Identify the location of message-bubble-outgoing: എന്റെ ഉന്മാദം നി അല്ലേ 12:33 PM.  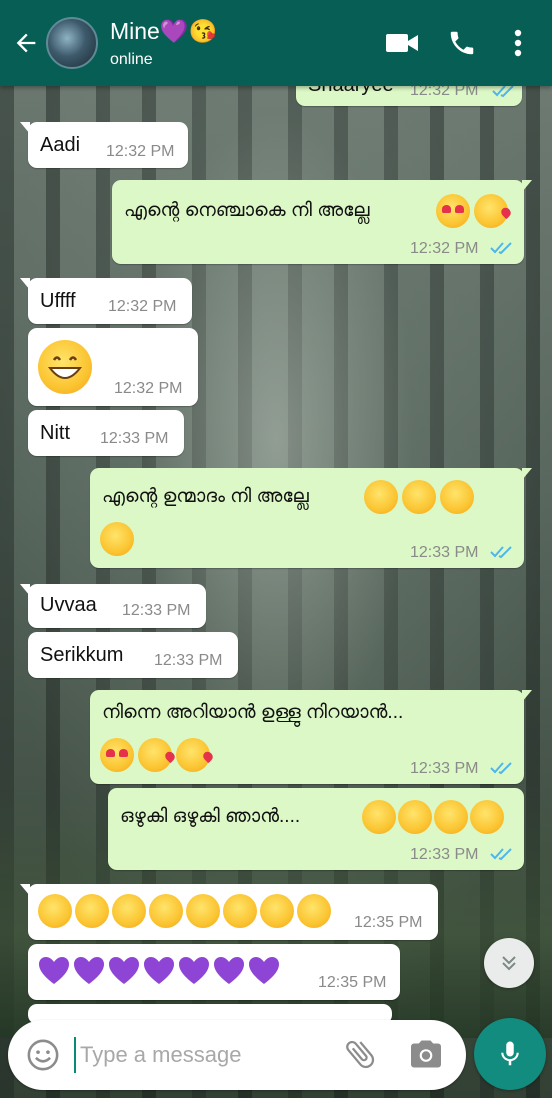
(311, 518).